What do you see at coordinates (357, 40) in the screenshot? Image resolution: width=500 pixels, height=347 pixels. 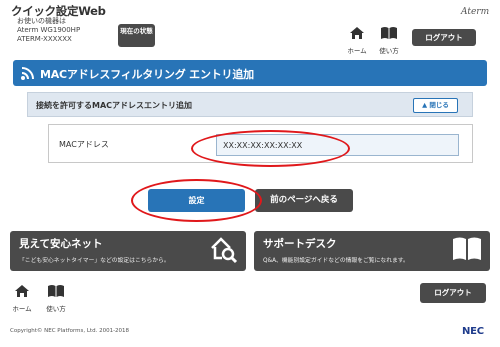 I see `home-button: ホーム` at bounding box center [357, 40].